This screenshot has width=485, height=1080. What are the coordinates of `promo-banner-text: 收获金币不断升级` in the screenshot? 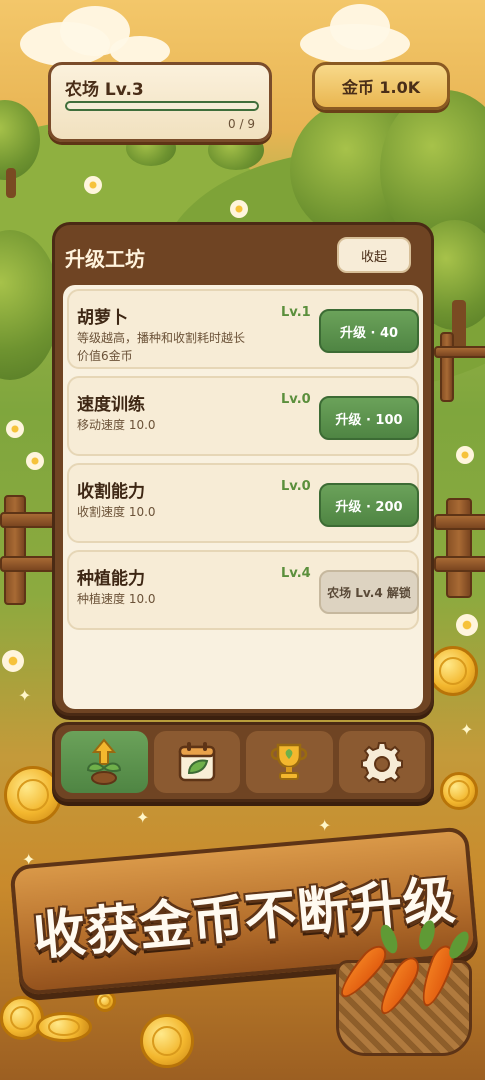 It's located at (244, 919).